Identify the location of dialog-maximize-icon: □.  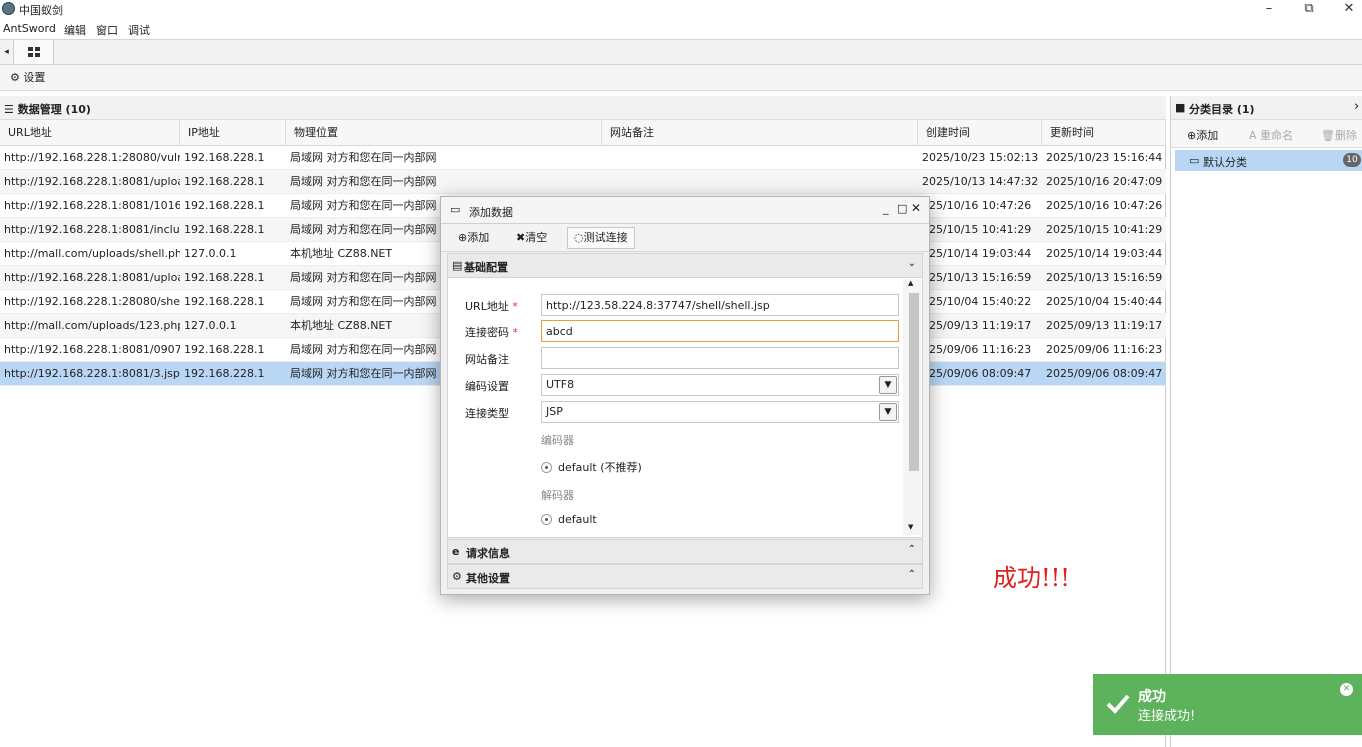
(902, 208).